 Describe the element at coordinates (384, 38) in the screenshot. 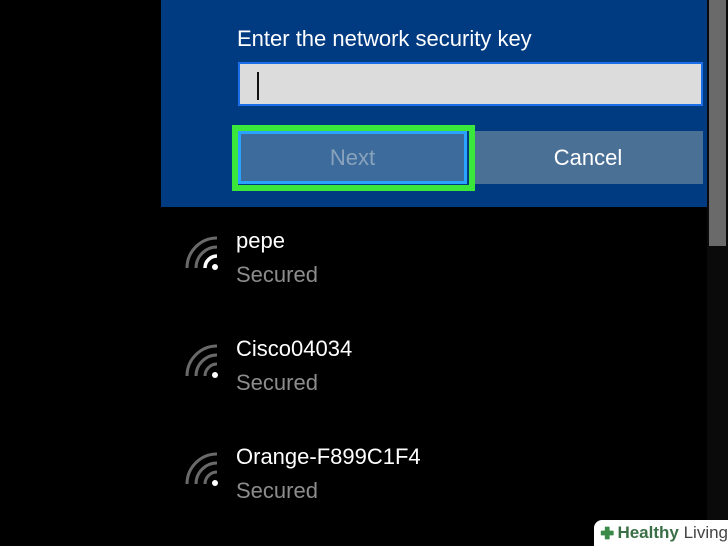

I see `security-key-label: Enter the network security key` at that location.